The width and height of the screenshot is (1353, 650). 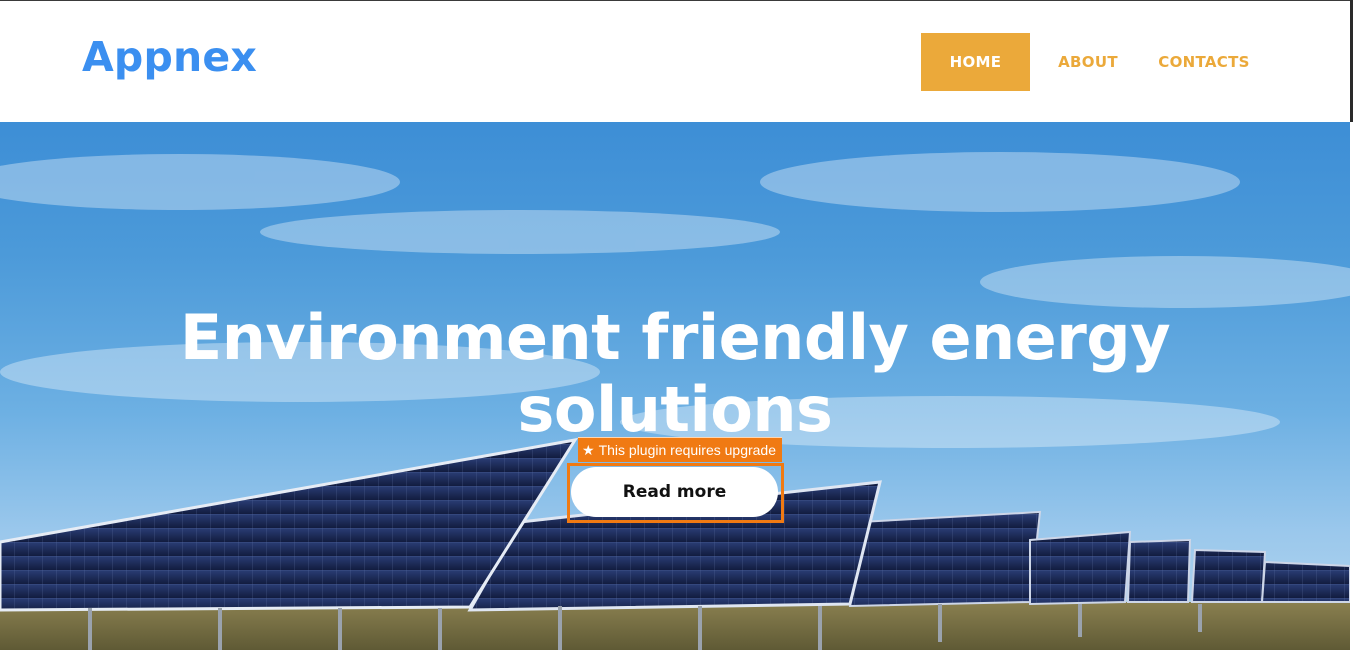 What do you see at coordinates (675, 337) in the screenshot?
I see `hero-title-line-1: Environment friendly energy` at bounding box center [675, 337].